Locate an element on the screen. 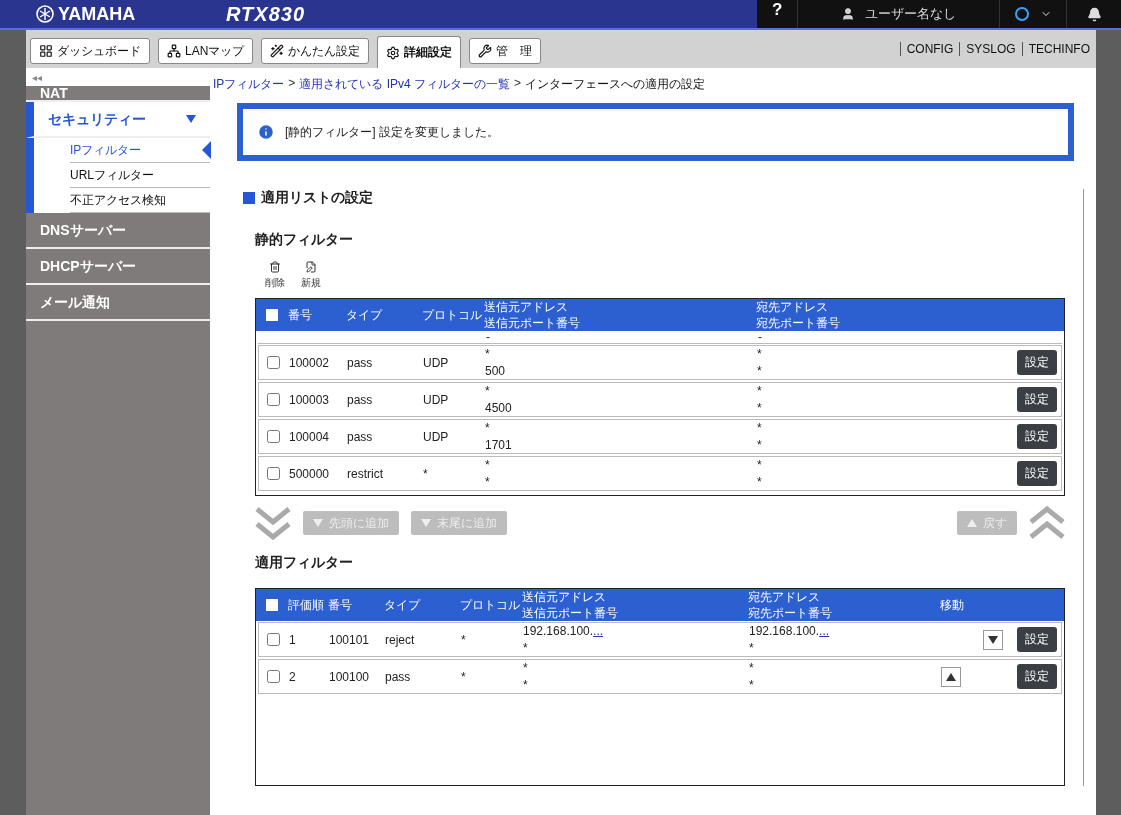 Image resolution: width=1121 pixels, height=815 pixels. top-link: SYSLOG is located at coordinates (990, 49).